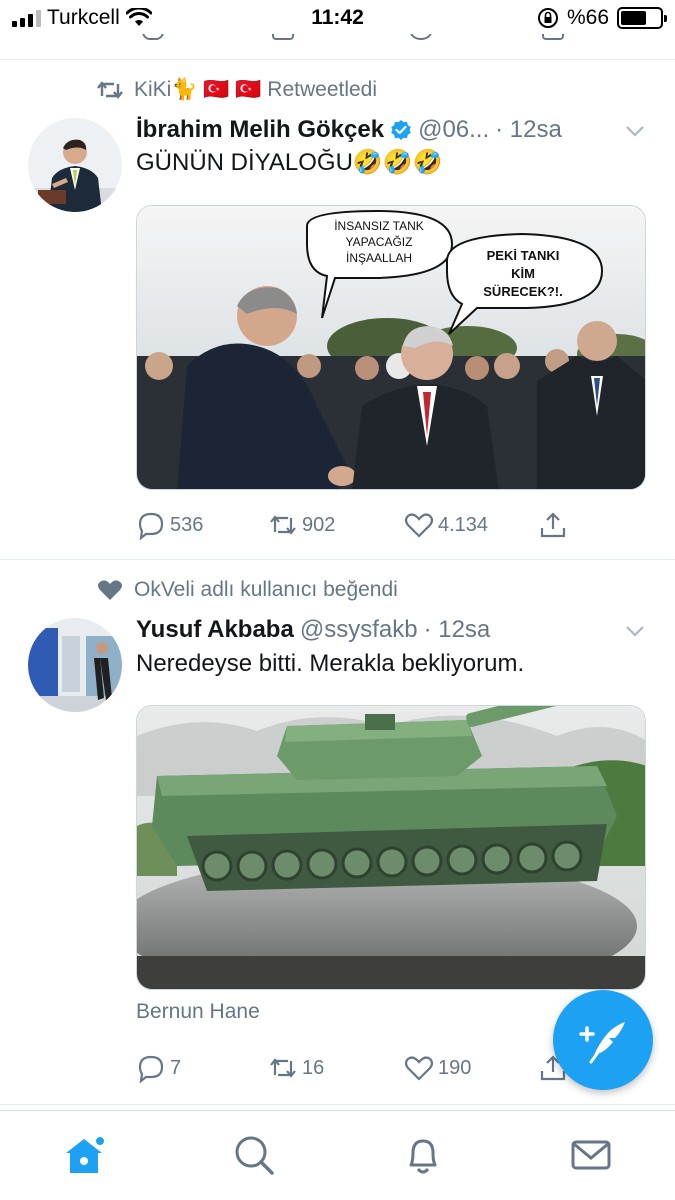 The height and width of the screenshot is (1200, 675). Describe the element at coordinates (634, 18) in the screenshot. I see `battery-level` at that location.